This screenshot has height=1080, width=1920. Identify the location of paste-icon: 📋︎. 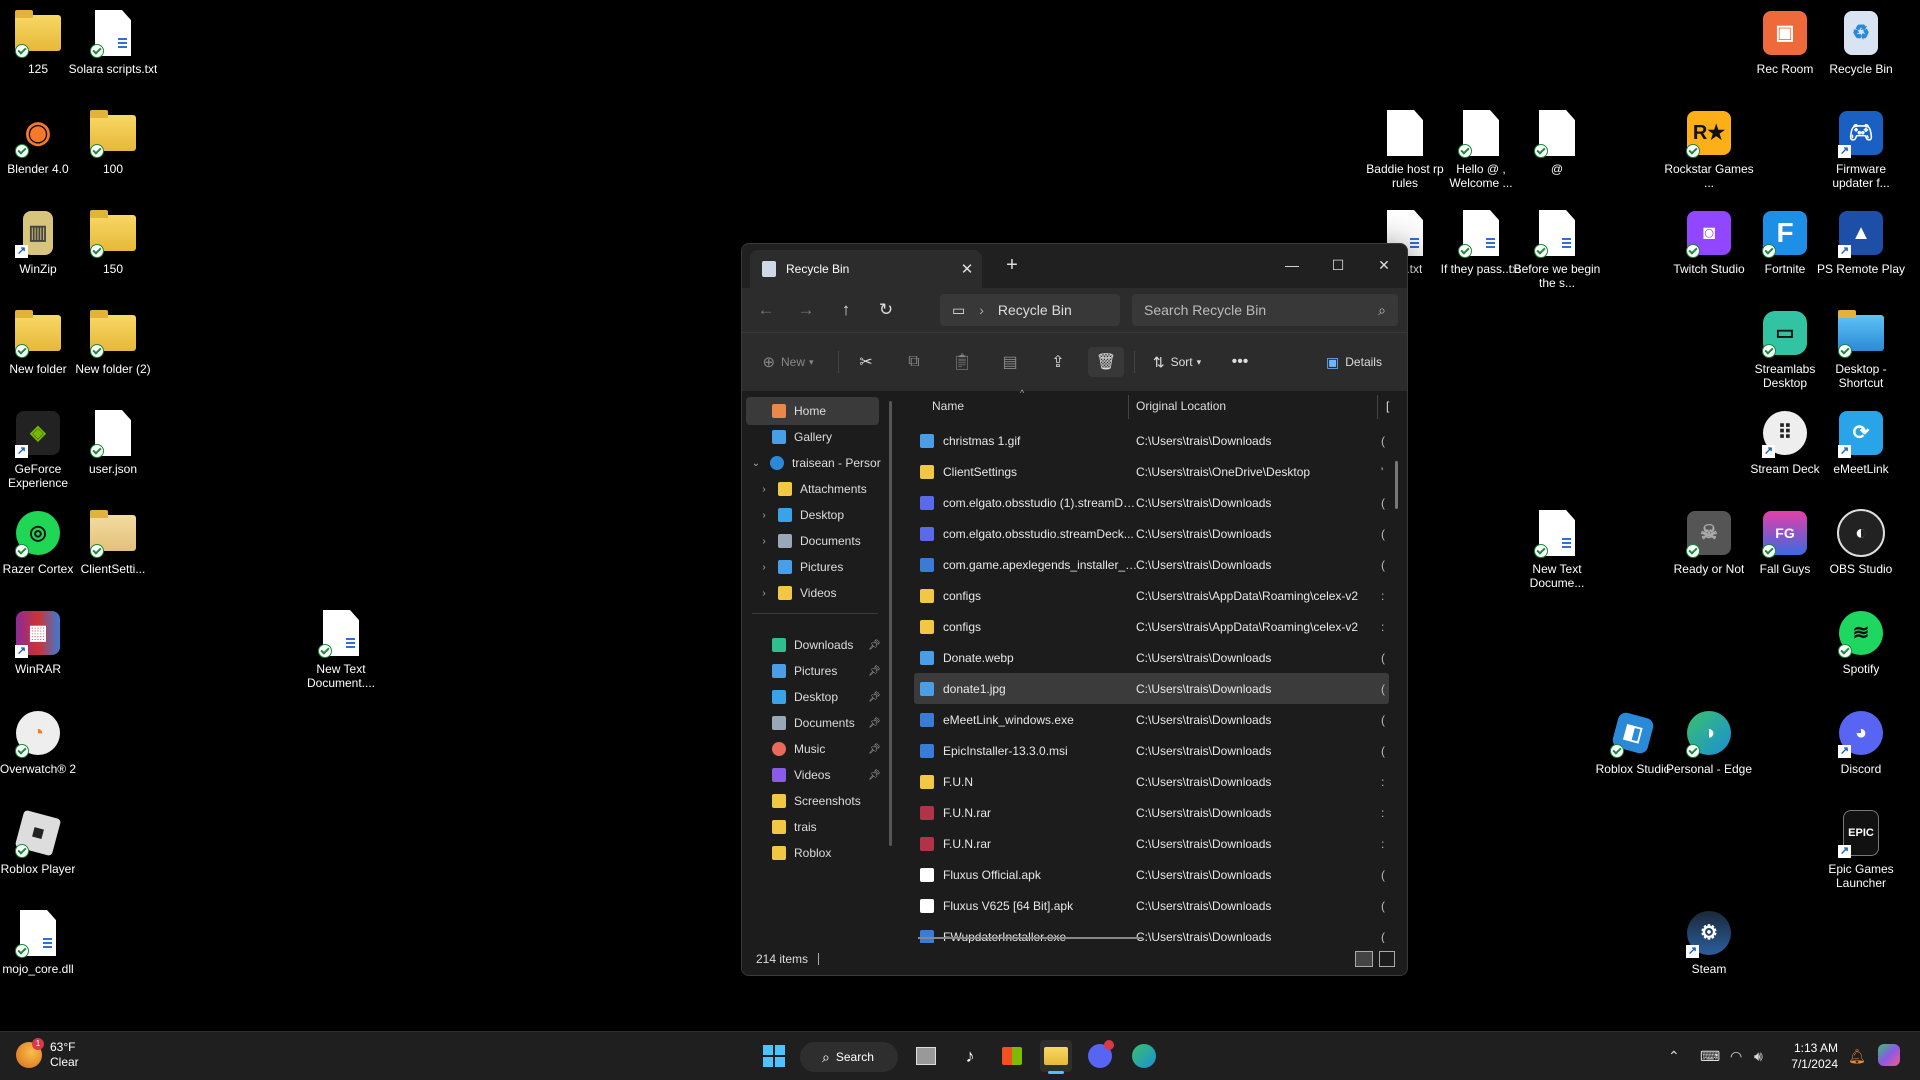
(962, 362).